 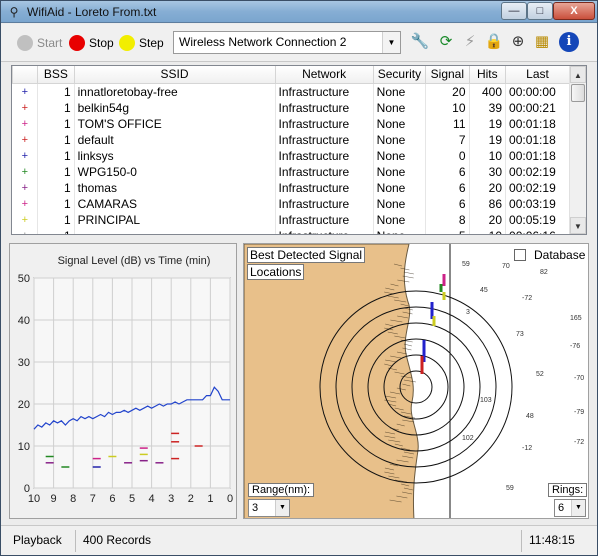 I want to click on start-button: Start, so click(x=39, y=43).